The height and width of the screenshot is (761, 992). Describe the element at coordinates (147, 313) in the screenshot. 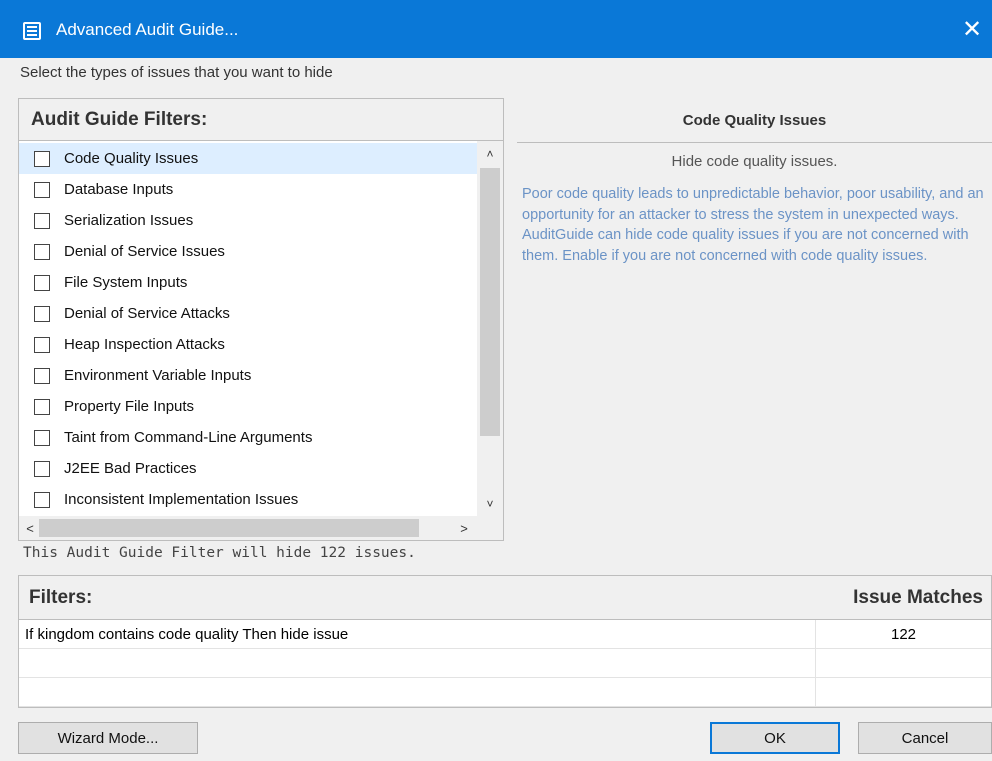

I see `filter-label: Denial of Service Attacks` at that location.